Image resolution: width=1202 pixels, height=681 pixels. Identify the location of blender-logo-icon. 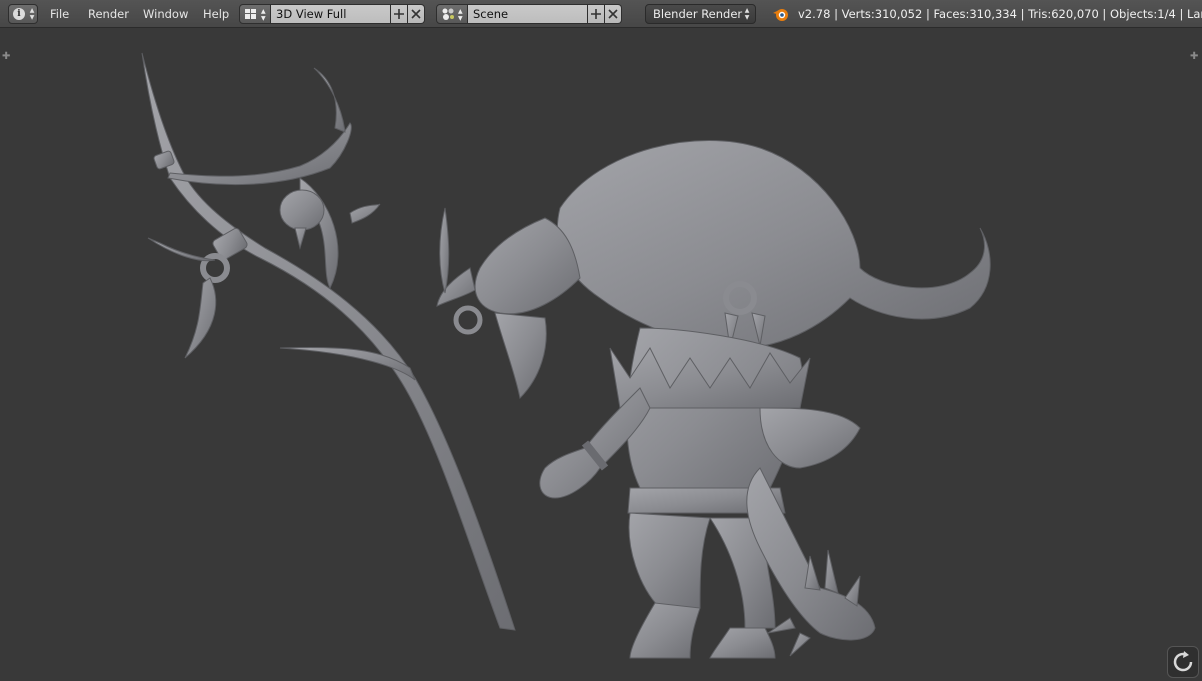
(780, 15).